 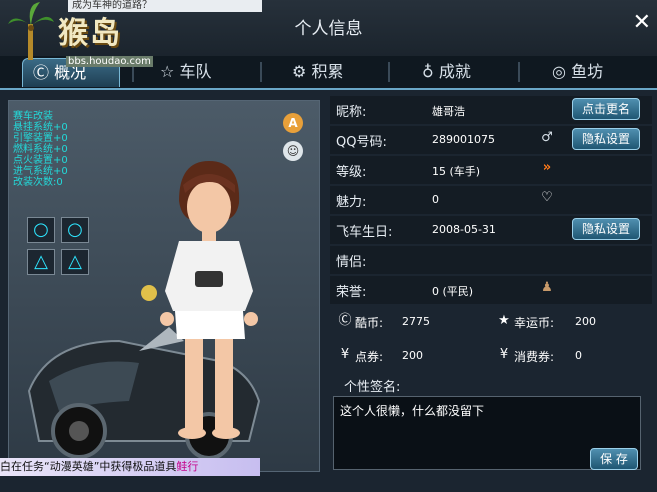 I want to click on star-icon: ☆, so click(x=167, y=71).